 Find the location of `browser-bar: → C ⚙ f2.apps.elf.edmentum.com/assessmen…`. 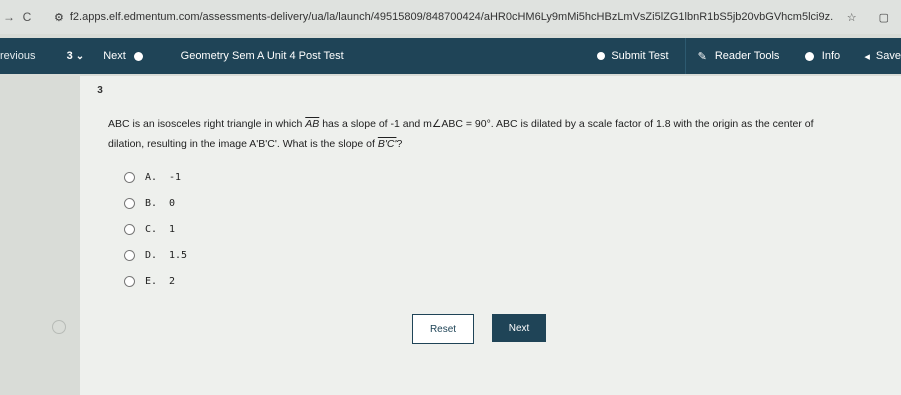

browser-bar: → C ⚙ f2.apps.elf.edmentum.com/assessmen… is located at coordinates (450, 17).